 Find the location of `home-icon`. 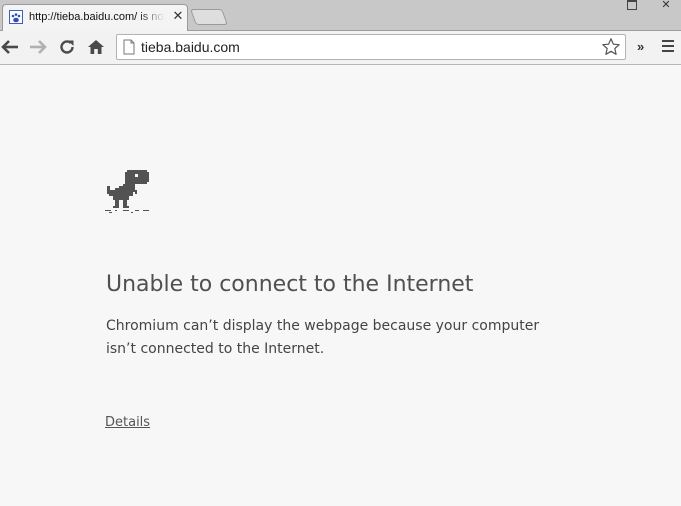

home-icon is located at coordinates (96, 47).